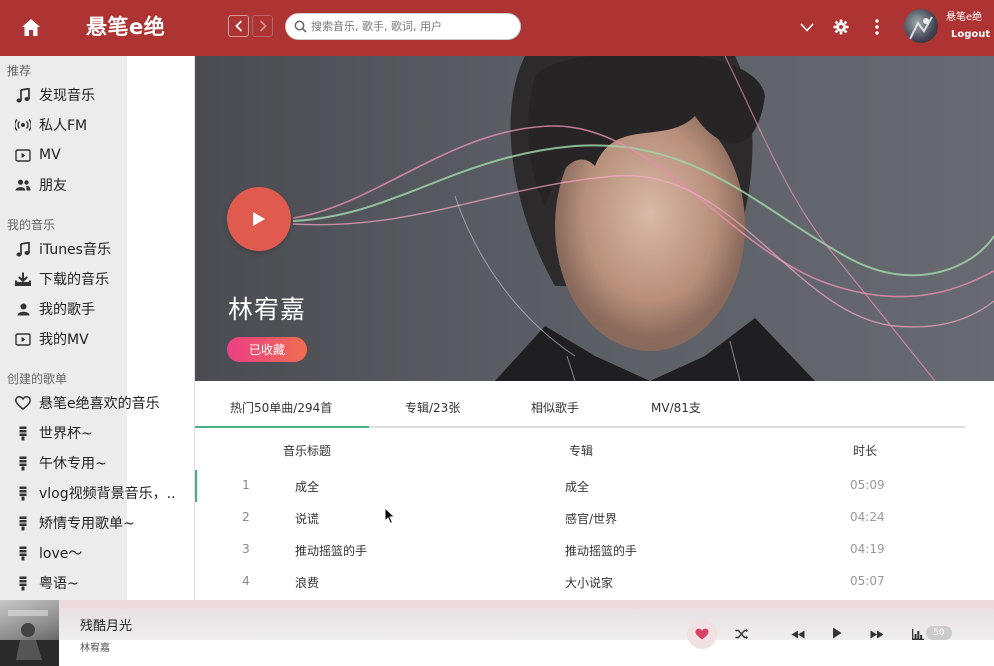 The image size is (994, 666). Describe the element at coordinates (589, 582) in the screenshot. I see `song-album: 大小说家` at that location.